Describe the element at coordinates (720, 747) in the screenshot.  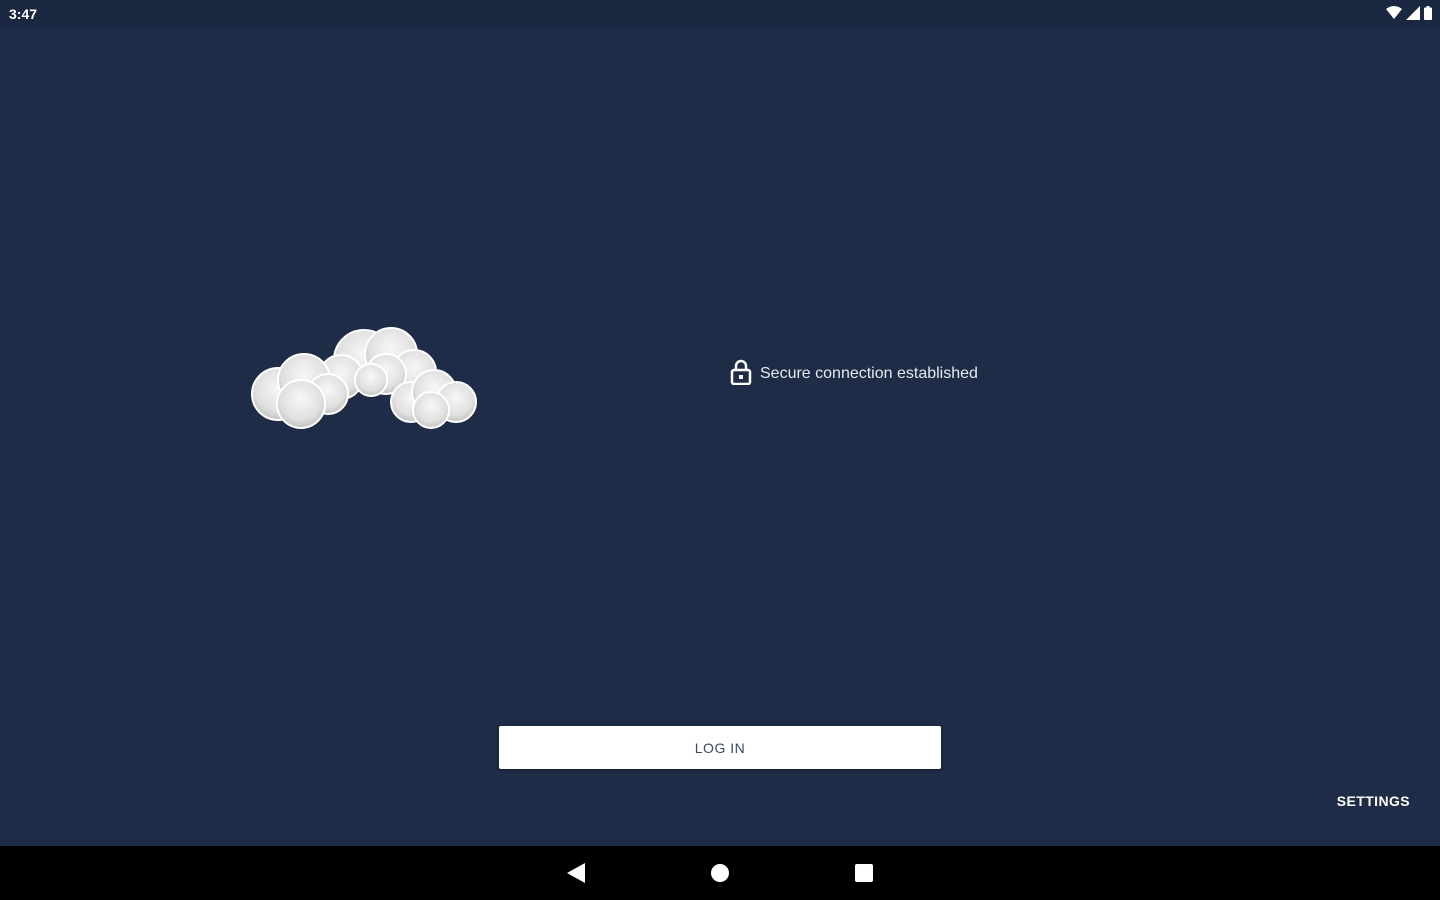
I see `login-button: LOG IN` at that location.